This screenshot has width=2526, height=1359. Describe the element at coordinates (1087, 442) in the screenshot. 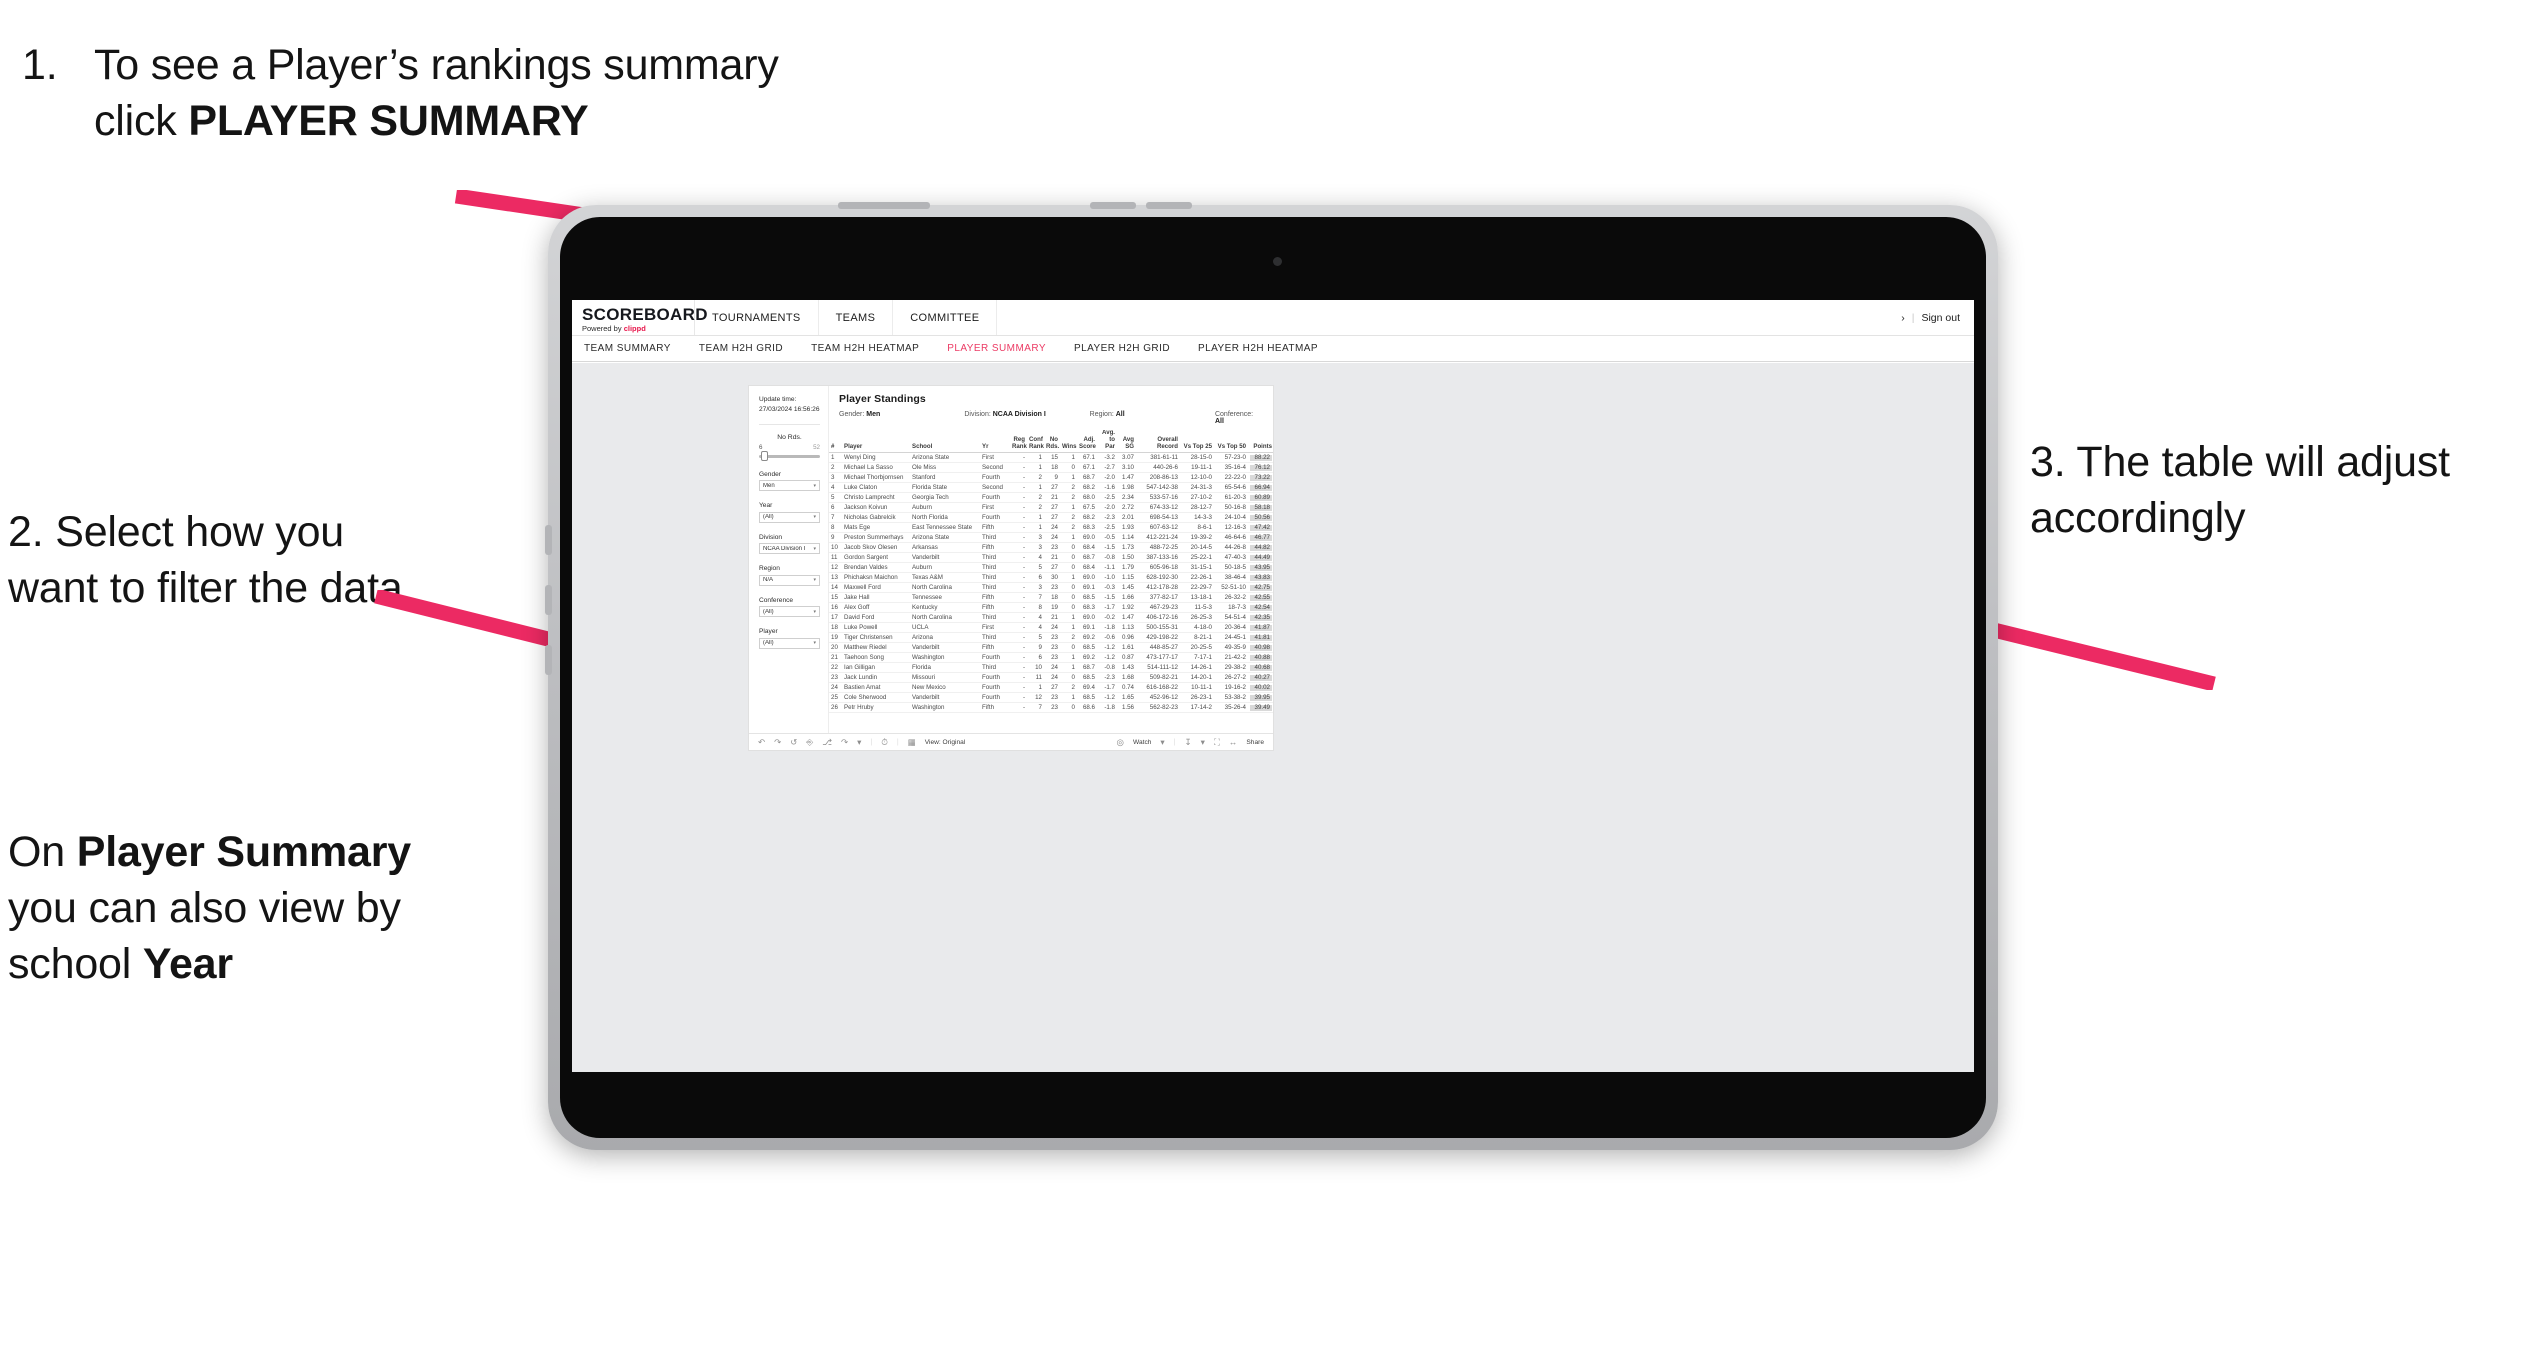

I see `col-adj-score: Adj. Score` at that location.